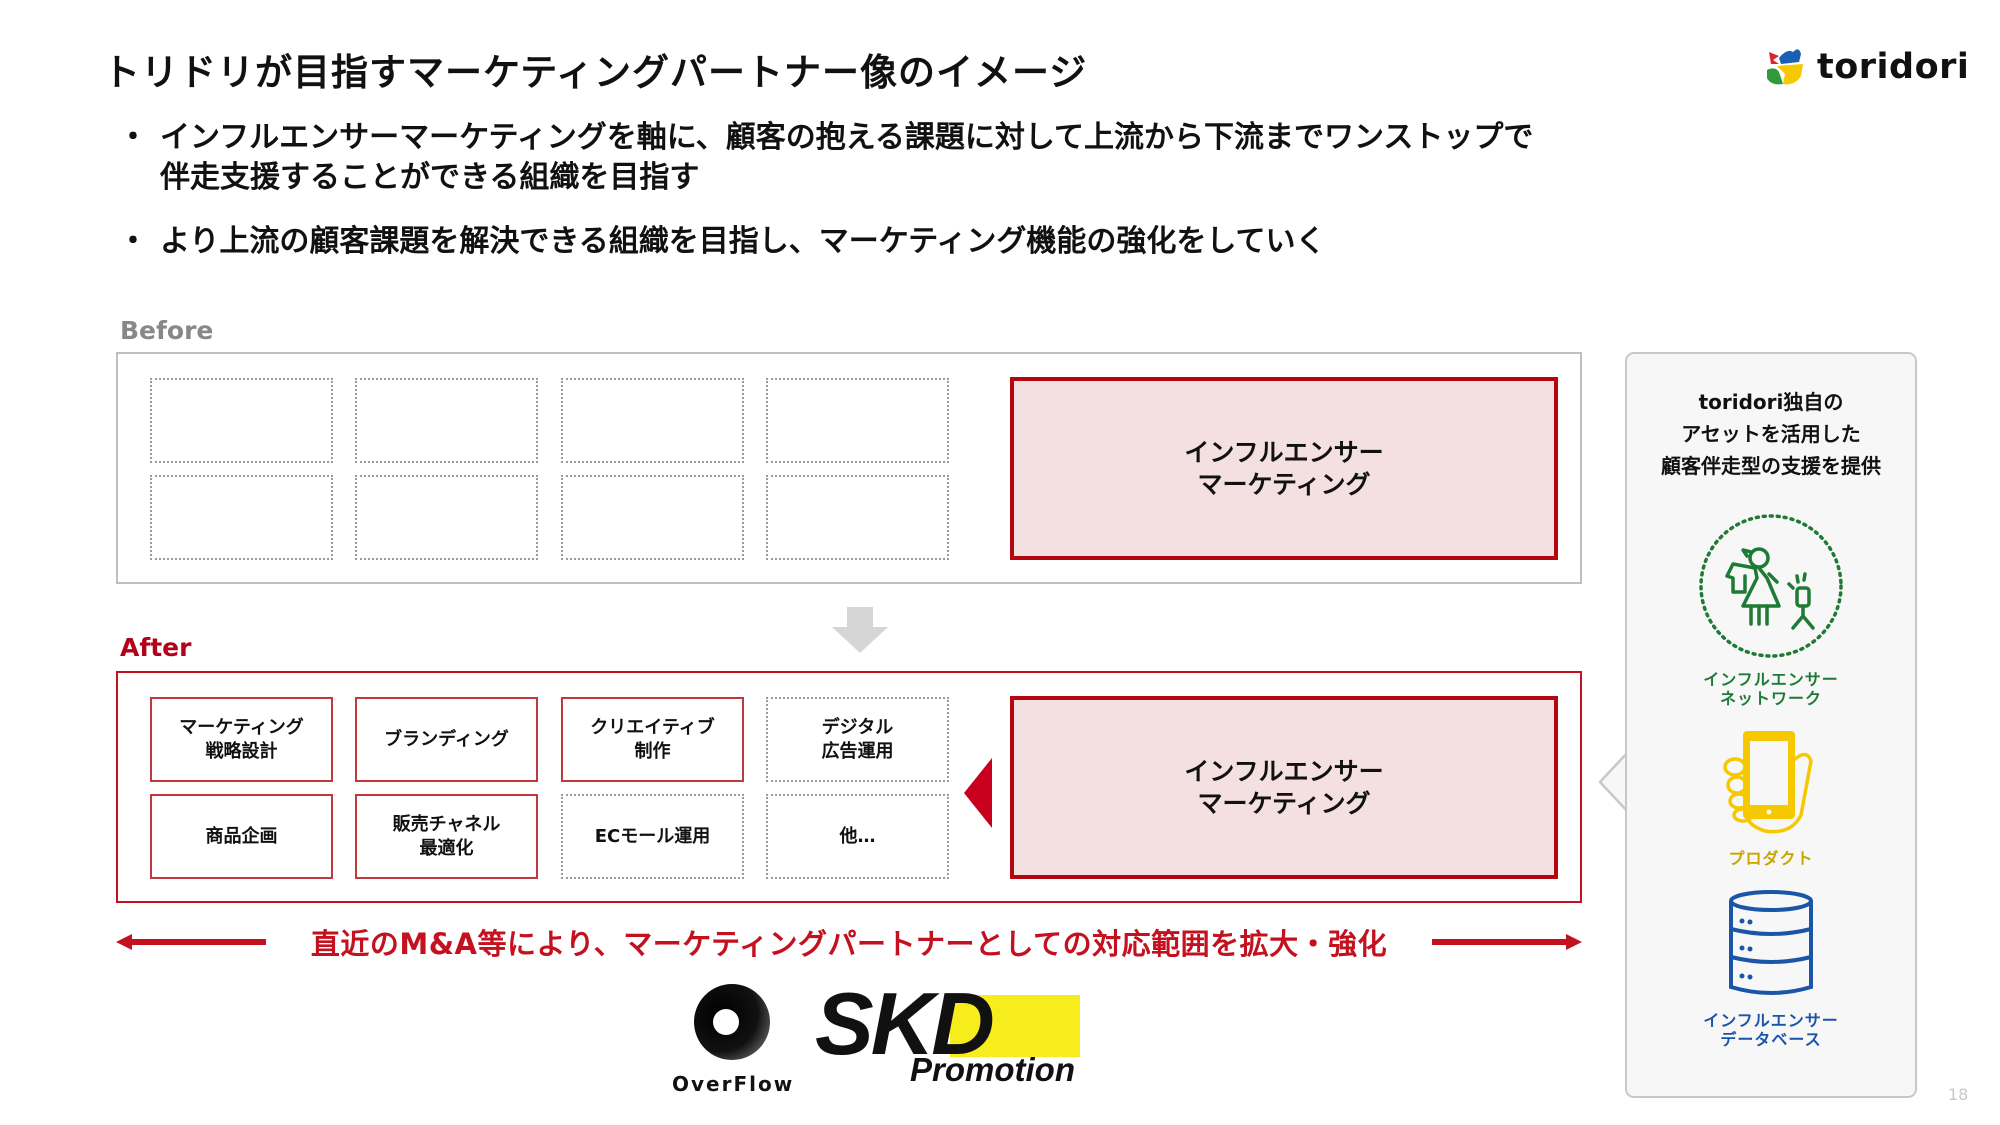 The width and height of the screenshot is (2000, 1125). I want to click on asset-label-line: データベース, so click(1771, 1039).